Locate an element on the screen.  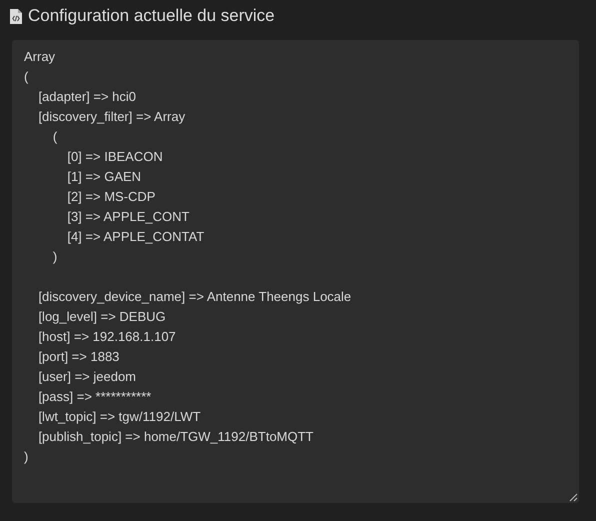
resize-handle-icon is located at coordinates (573, 497).